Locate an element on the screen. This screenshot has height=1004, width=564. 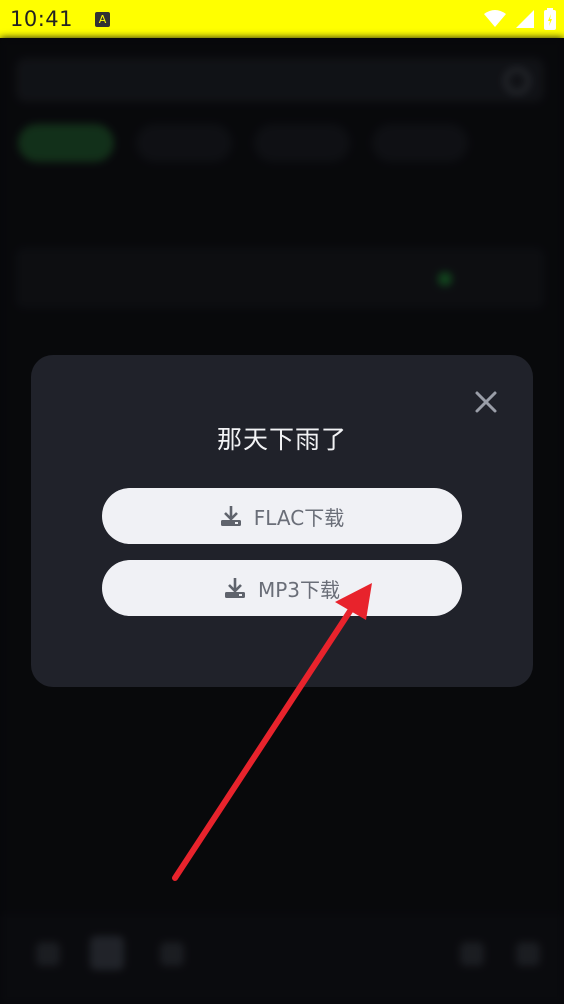
flac-download-label: FLAC下载 is located at coordinates (299, 517).